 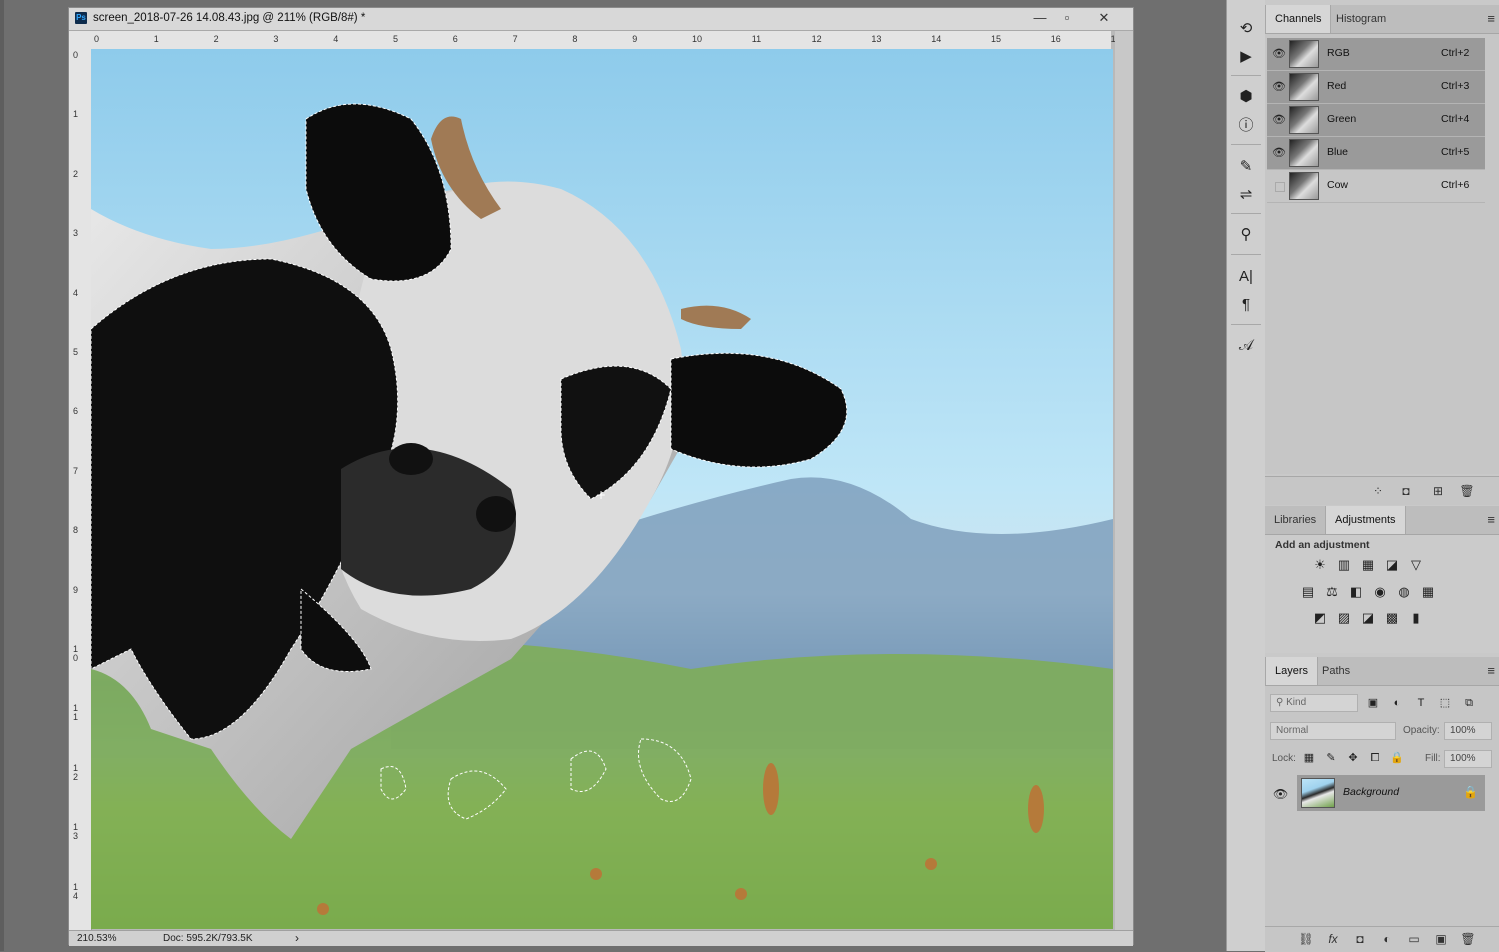 What do you see at coordinates (1361, 19) in the screenshot?
I see `tab-histogram: Histogram` at bounding box center [1361, 19].